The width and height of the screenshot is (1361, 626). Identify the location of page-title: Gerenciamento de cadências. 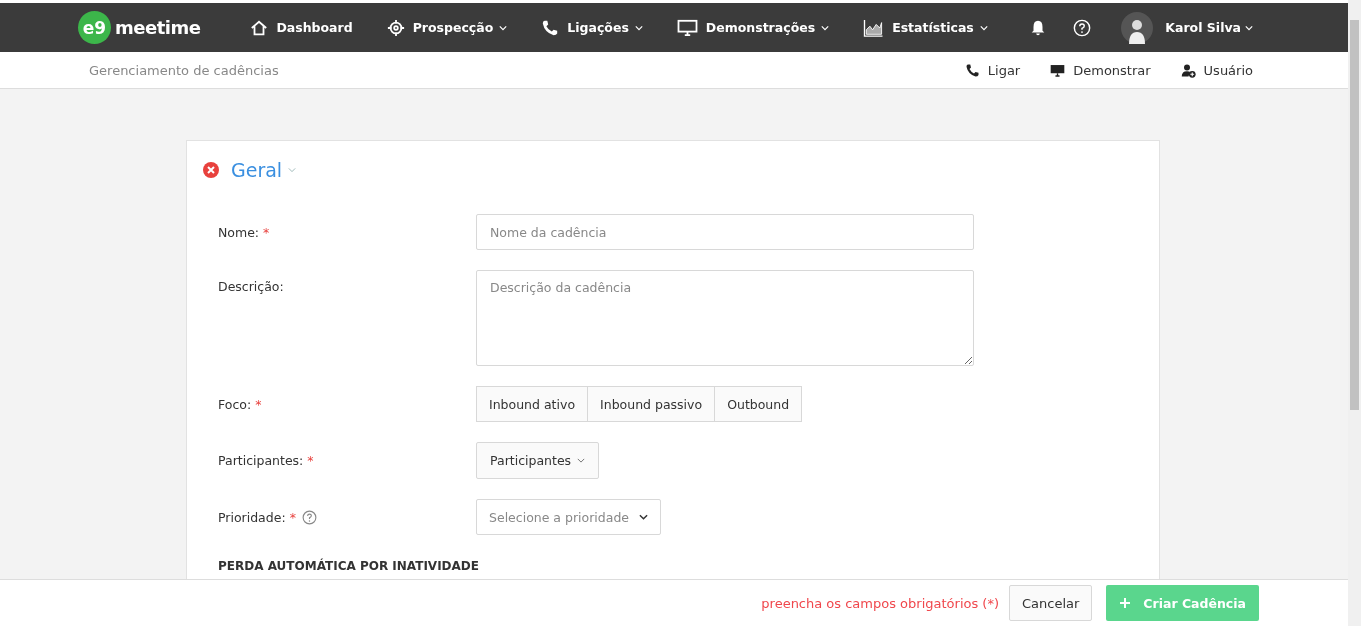
(184, 70).